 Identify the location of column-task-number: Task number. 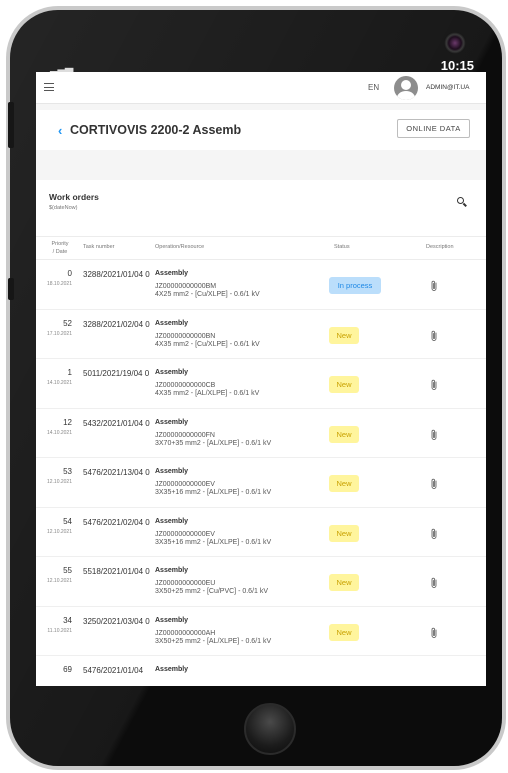
(99, 247).